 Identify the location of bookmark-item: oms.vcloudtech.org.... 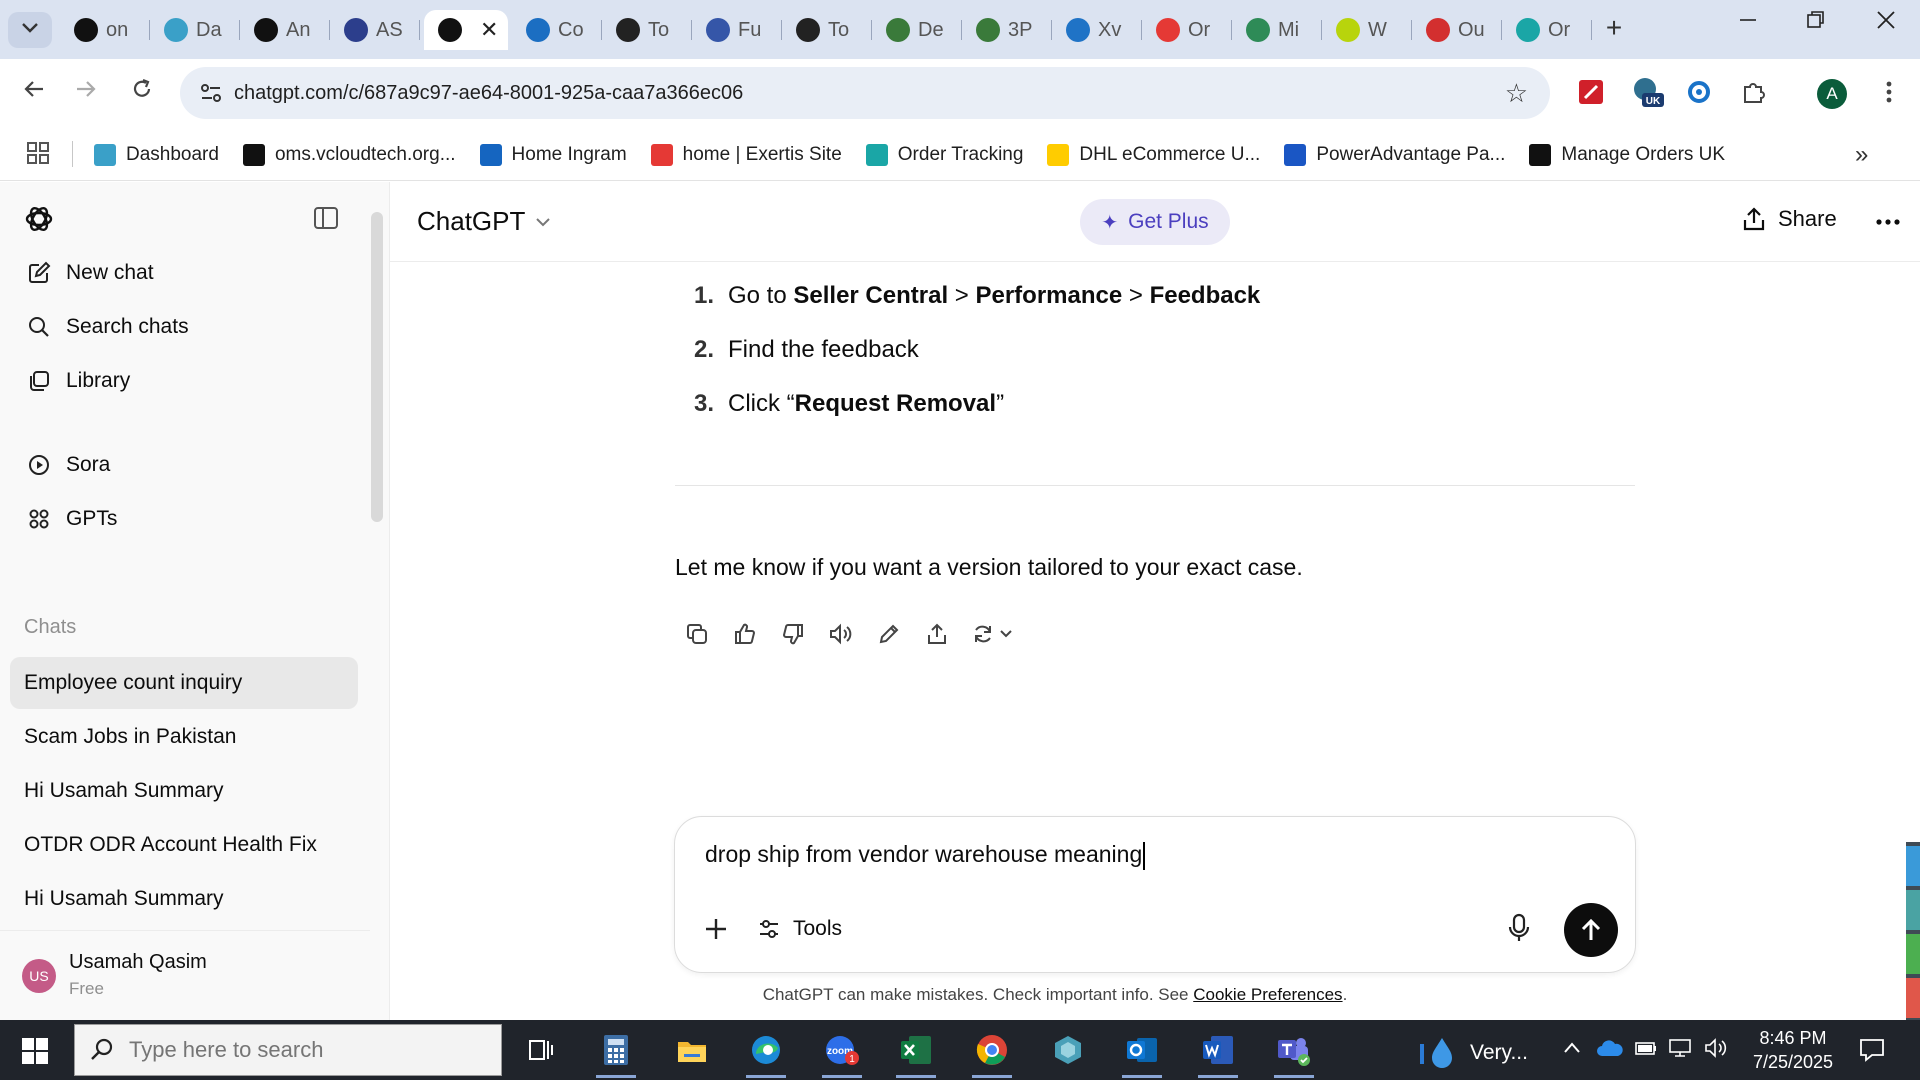
(349, 155).